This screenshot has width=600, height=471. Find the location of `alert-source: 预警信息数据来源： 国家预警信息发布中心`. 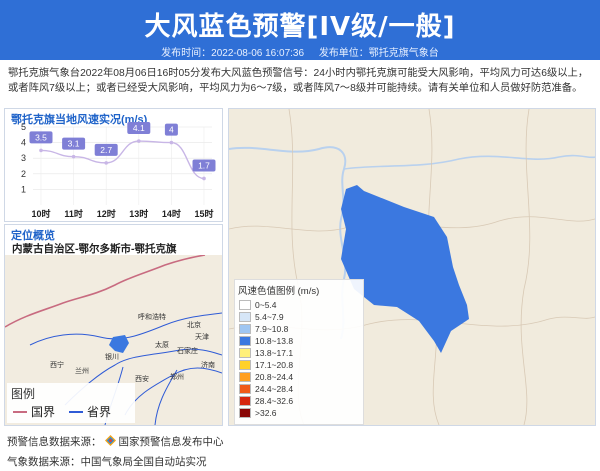

alert-source: 预警信息数据来源： 国家预警信息发布中心 is located at coordinates (115, 441).